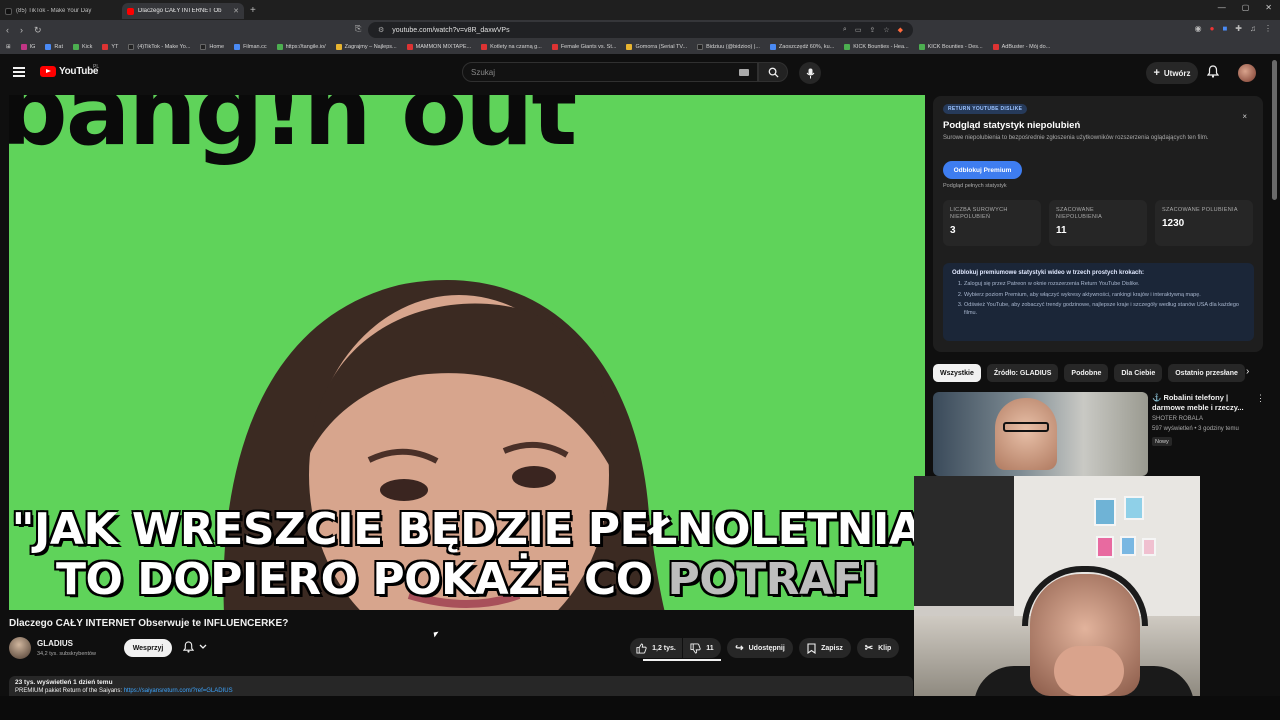 The width and height of the screenshot is (1280, 720). I want to click on bookmark-item: https://tangile.io/, so click(301, 47).